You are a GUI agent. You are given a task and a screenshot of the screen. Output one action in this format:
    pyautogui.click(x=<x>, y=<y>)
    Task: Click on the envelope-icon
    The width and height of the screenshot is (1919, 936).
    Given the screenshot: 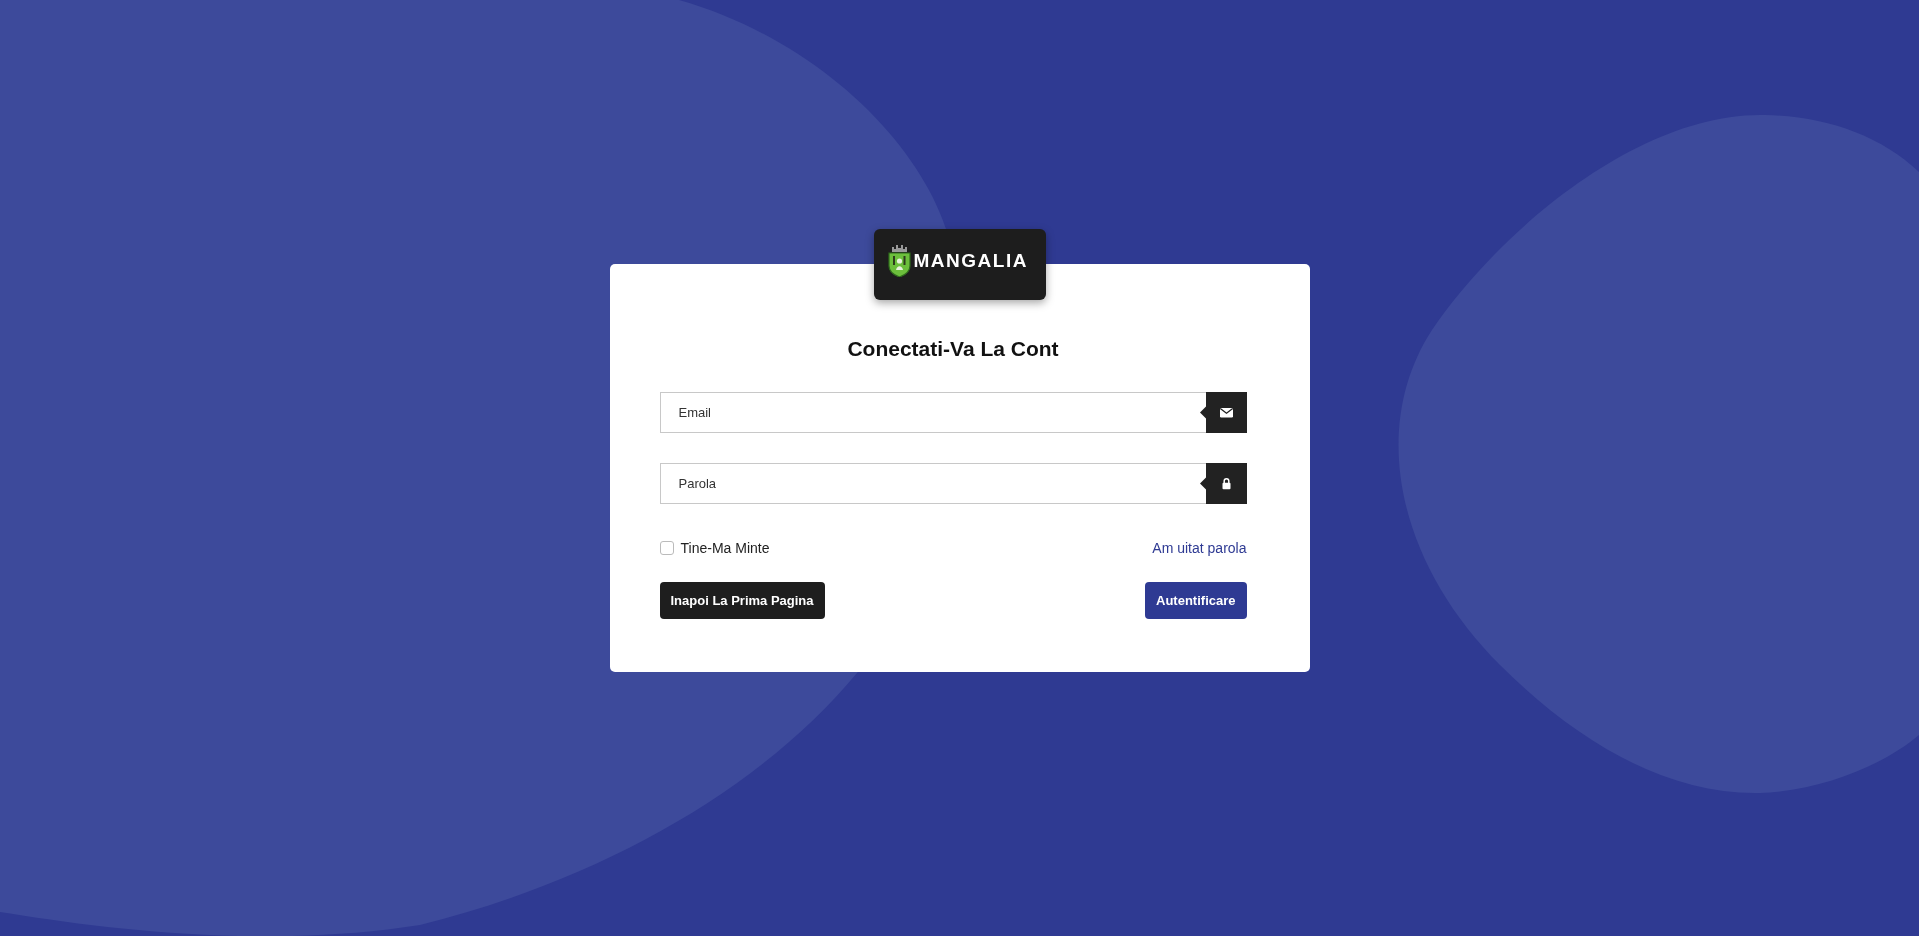 What is the action you would take?
    pyautogui.click(x=1223, y=412)
    